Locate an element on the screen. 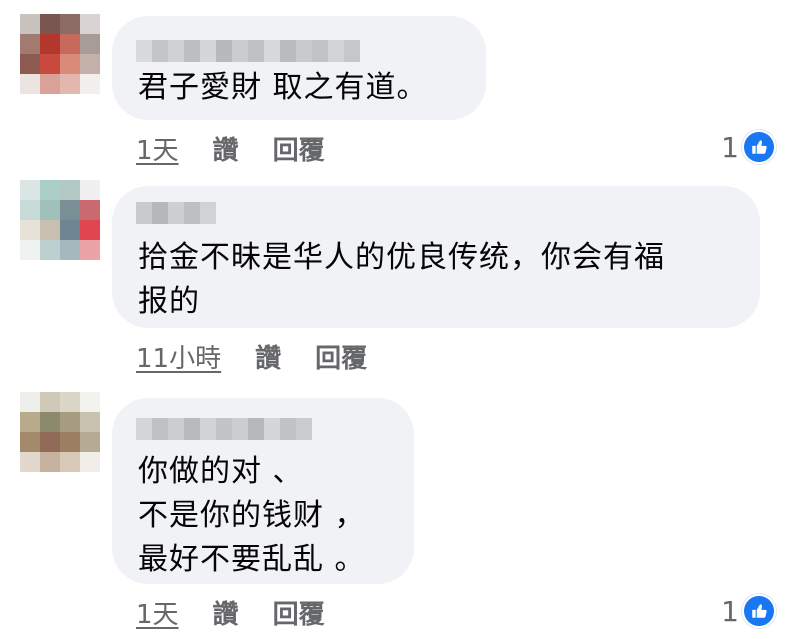 This screenshot has height=639, width=800. comment-text: 你做的对 、 不是你的钱财 ， 最好不要乱乱 。 is located at coordinates (252, 515).